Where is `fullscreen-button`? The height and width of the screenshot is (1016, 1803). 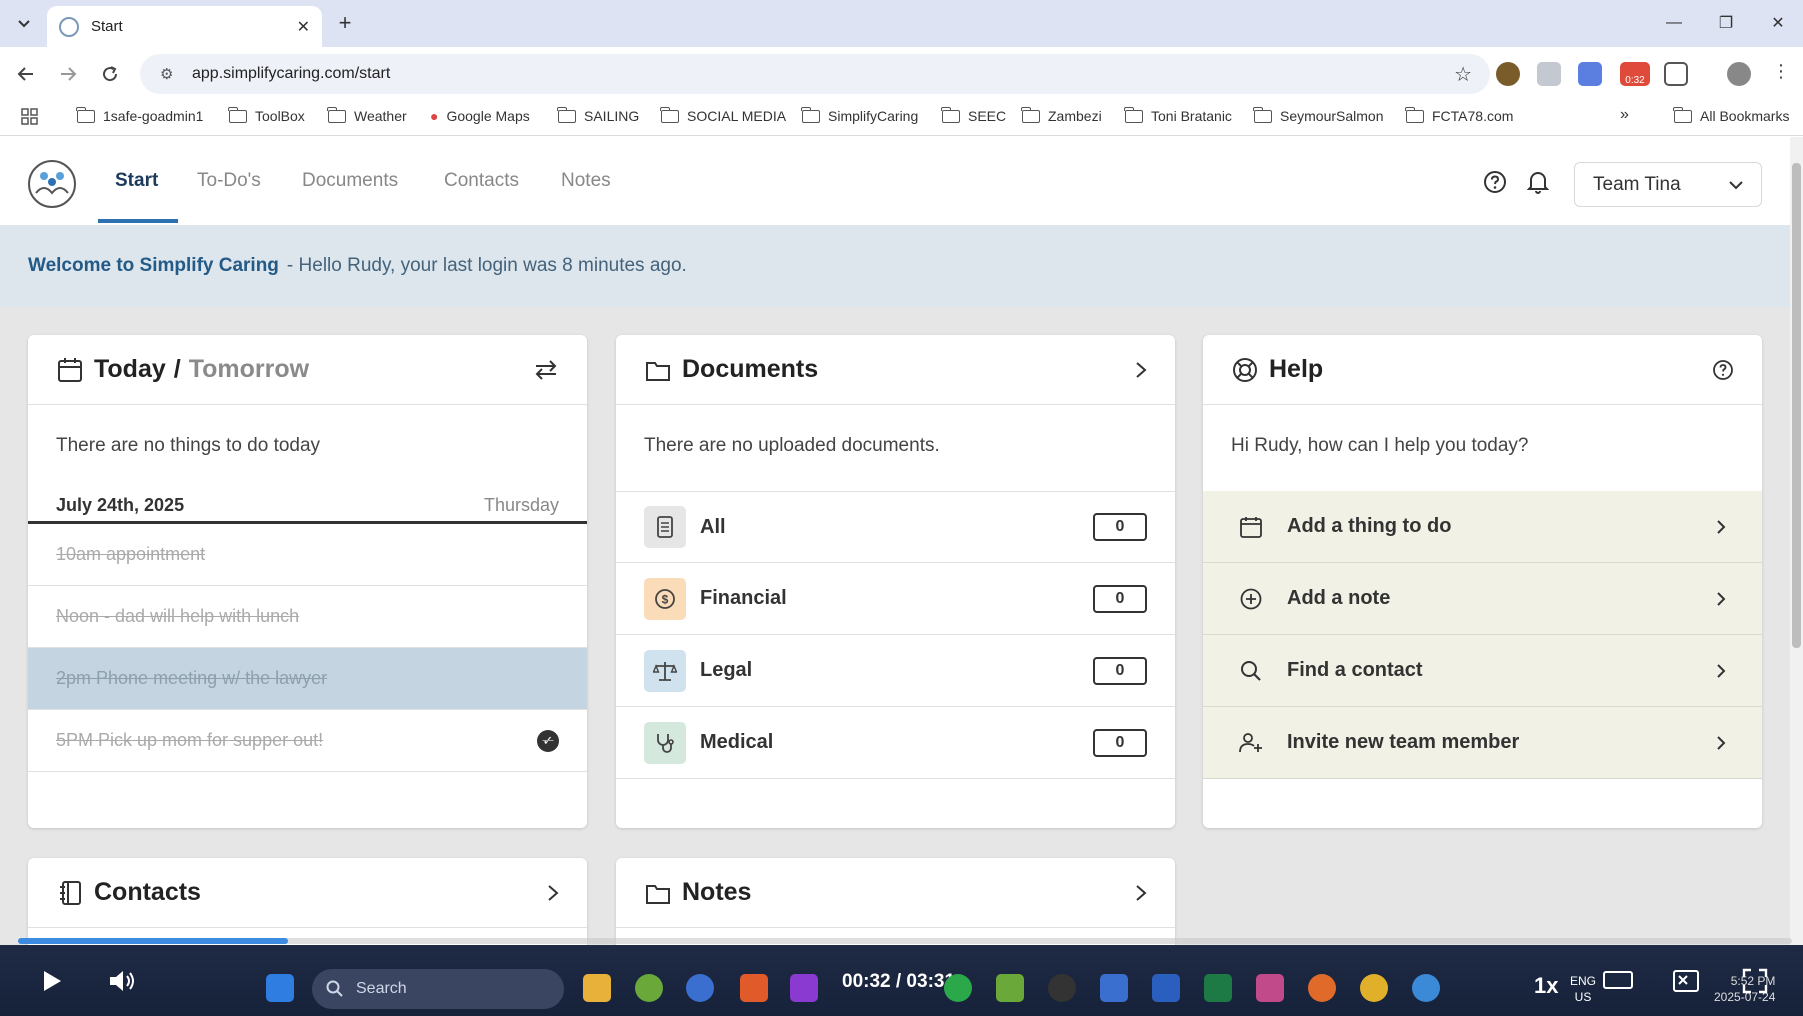
fullscreen-button is located at coordinates (1755, 981).